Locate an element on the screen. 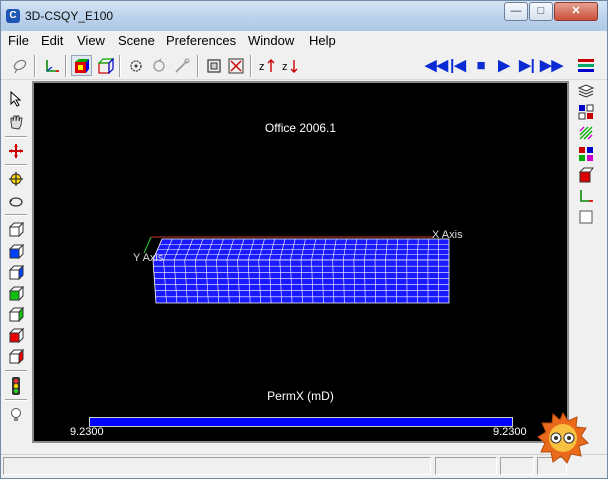 The image size is (608, 479). cube-blue-face-icon is located at coordinates (16, 273).